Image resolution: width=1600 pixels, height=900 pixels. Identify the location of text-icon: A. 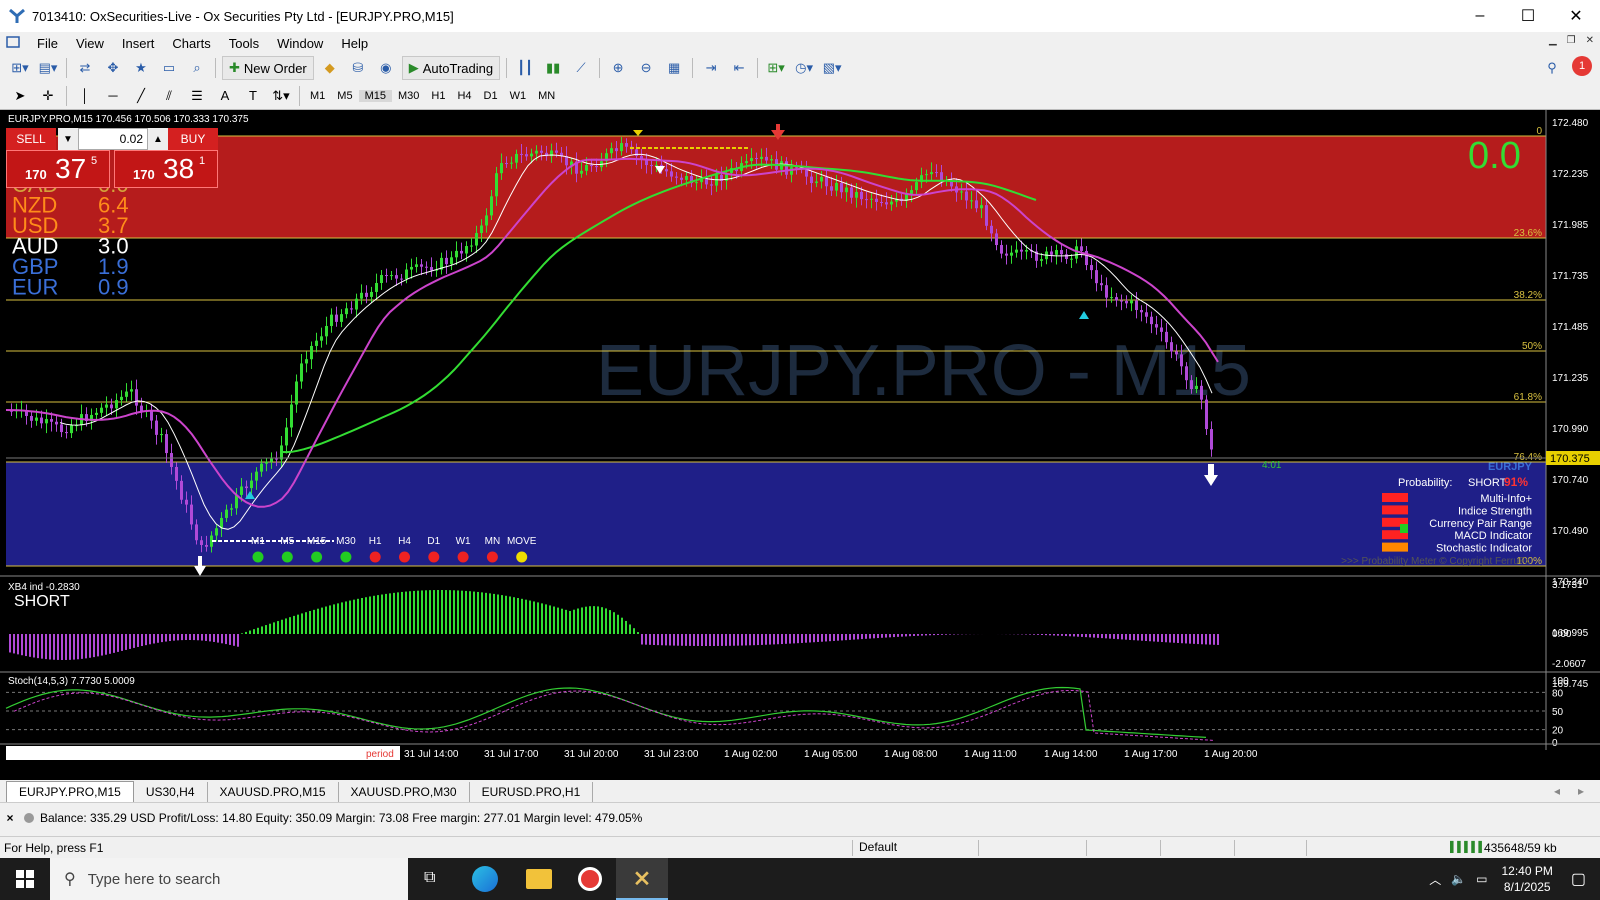
(225, 96).